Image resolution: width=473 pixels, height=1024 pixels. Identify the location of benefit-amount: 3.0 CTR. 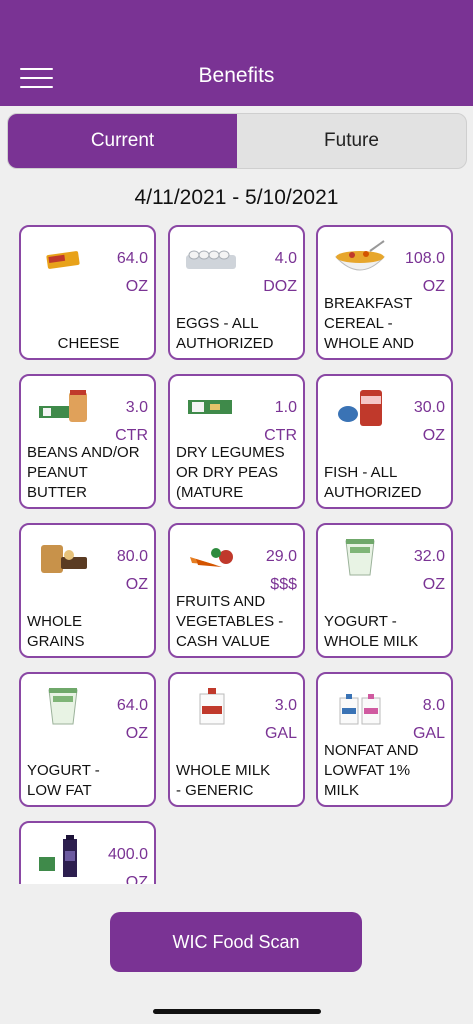
(131, 421).